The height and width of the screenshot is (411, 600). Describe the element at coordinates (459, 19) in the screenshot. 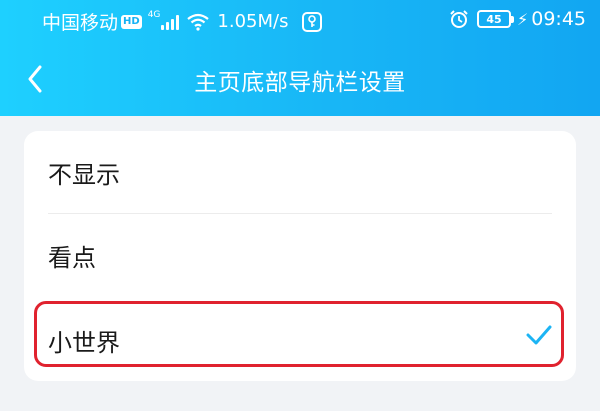

I see `alarm-icon` at that location.